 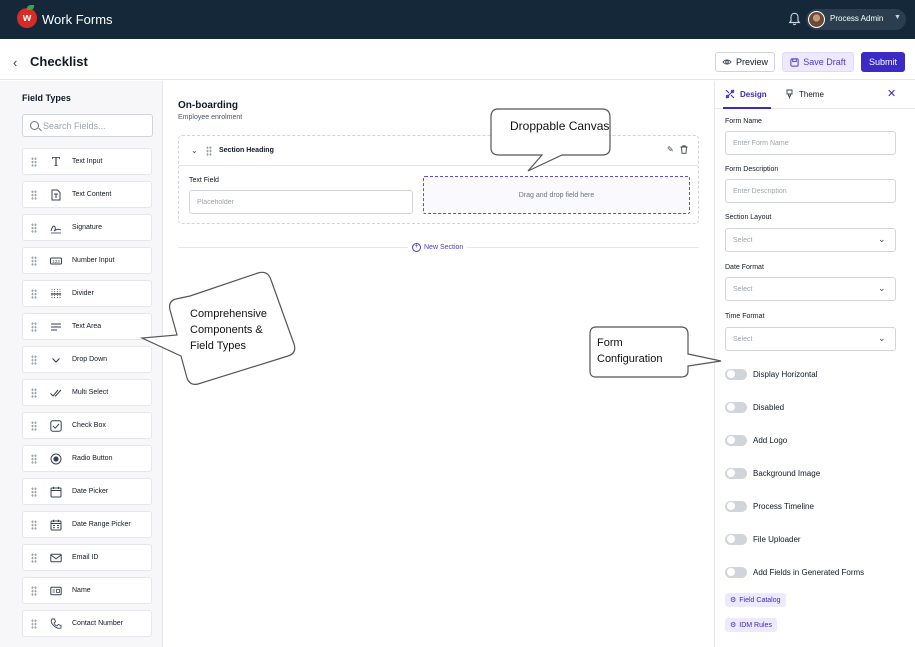 What do you see at coordinates (56, 294) in the screenshot?
I see `divider-icon` at bounding box center [56, 294].